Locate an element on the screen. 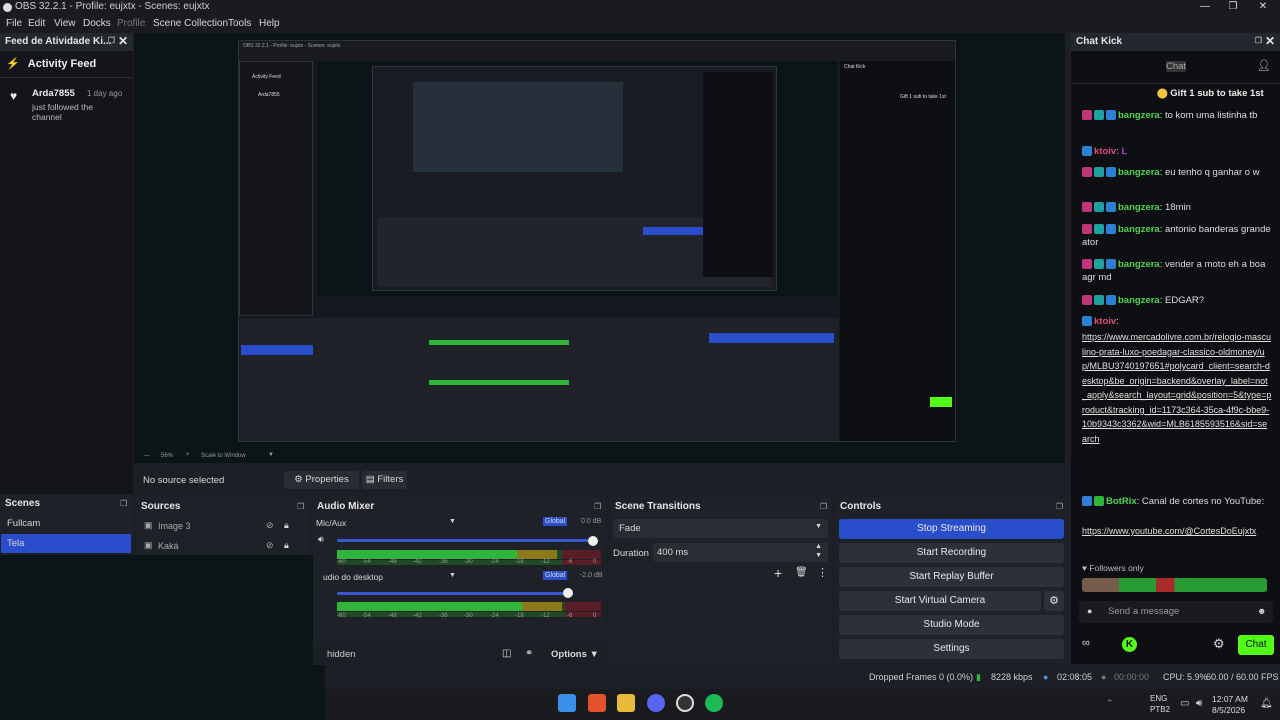 The width and height of the screenshot is (1280, 720). brave-icon is located at coordinates (597, 703).